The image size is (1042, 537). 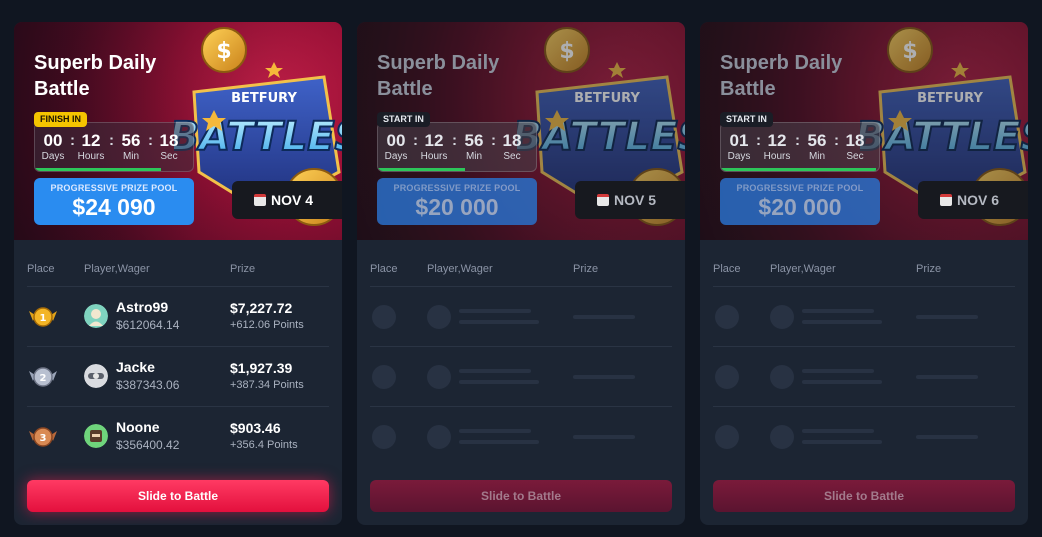 I want to click on player-name: Jacke, so click(x=135, y=367).